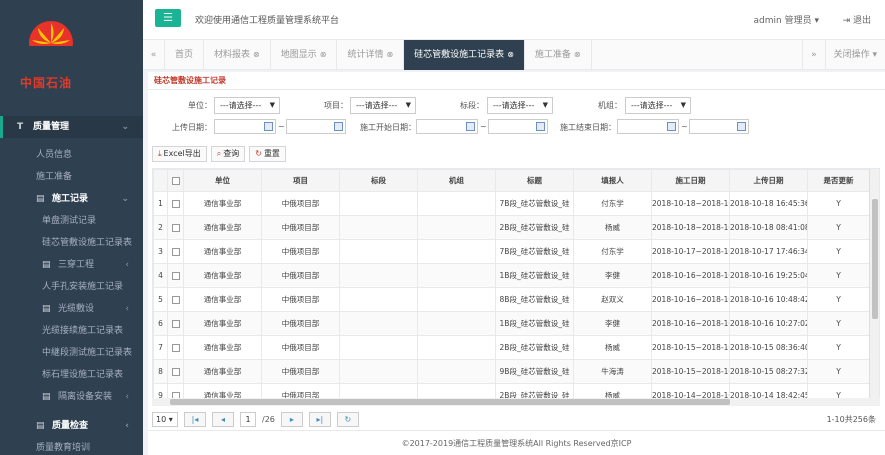 Image resolution: width=885 pixels, height=455 pixels. Describe the element at coordinates (195, 419) in the screenshot. I see `first-page-button: |◂` at that location.